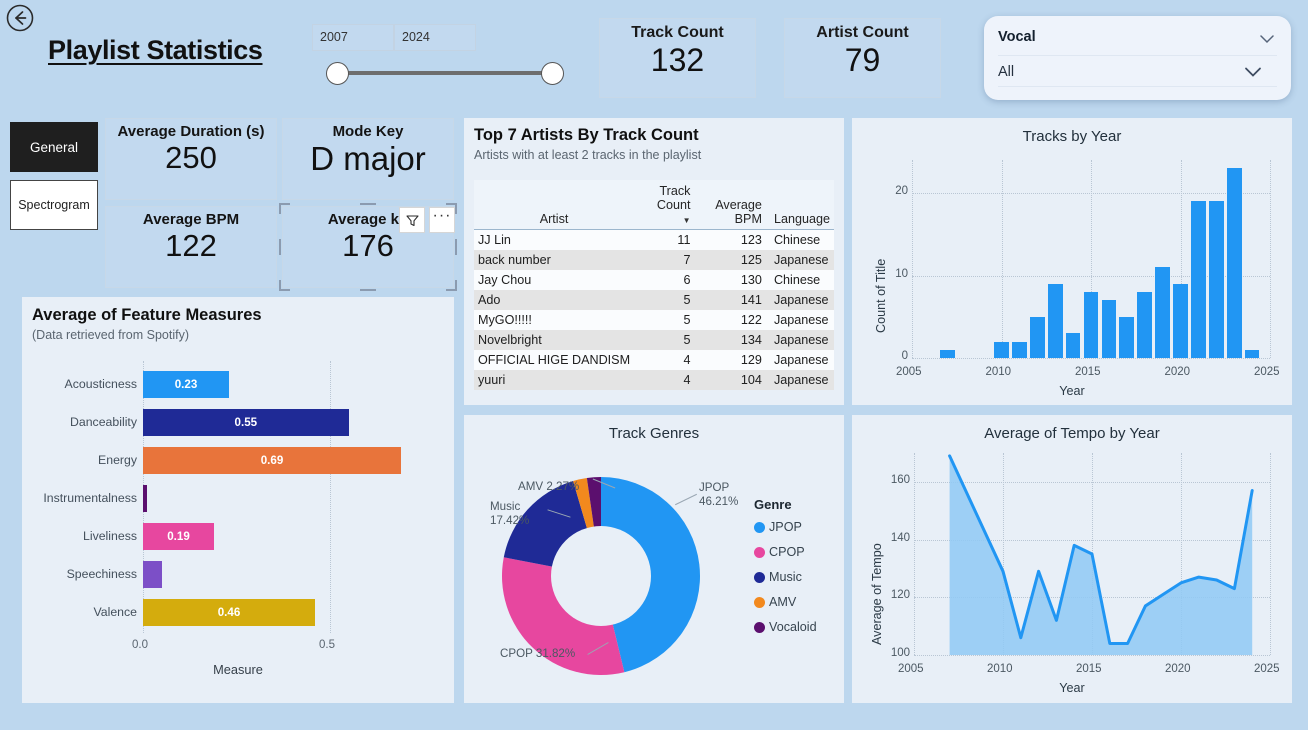  I want to click on year-max-input: 2024, so click(435, 37).